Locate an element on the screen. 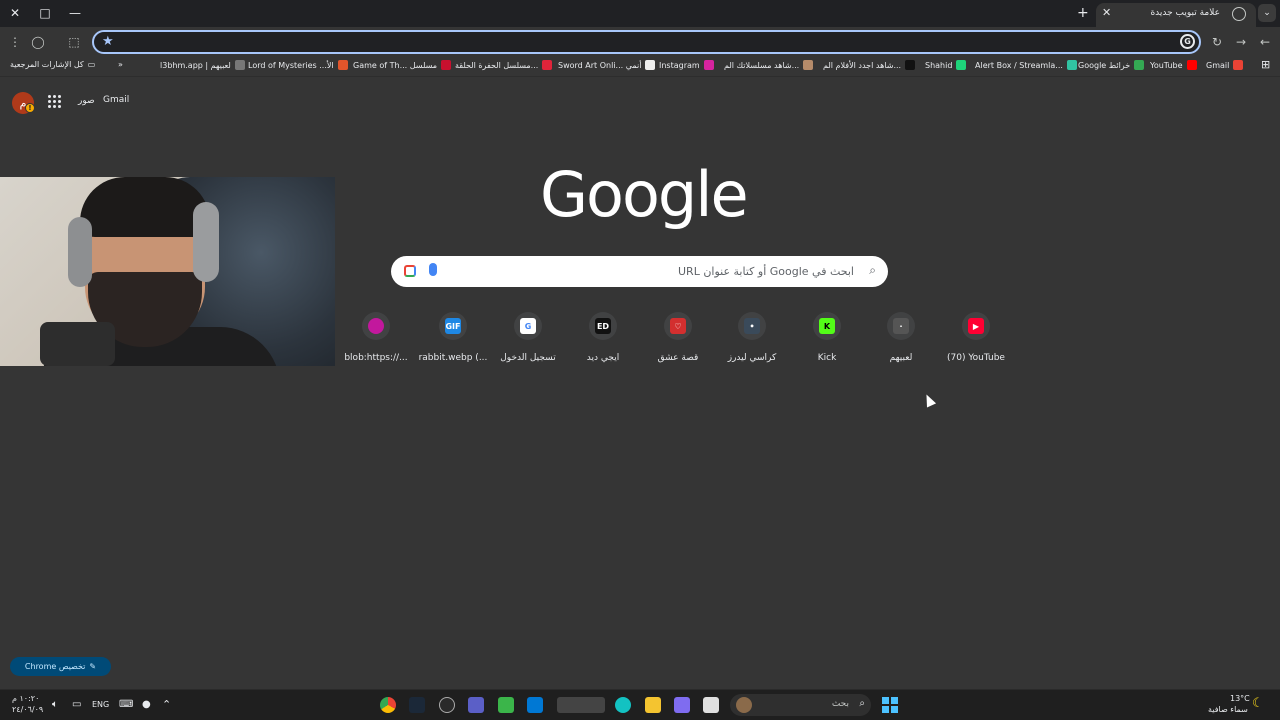 The height and width of the screenshot is (720, 1280). game-taskbar-icon is located at coordinates (506, 705).